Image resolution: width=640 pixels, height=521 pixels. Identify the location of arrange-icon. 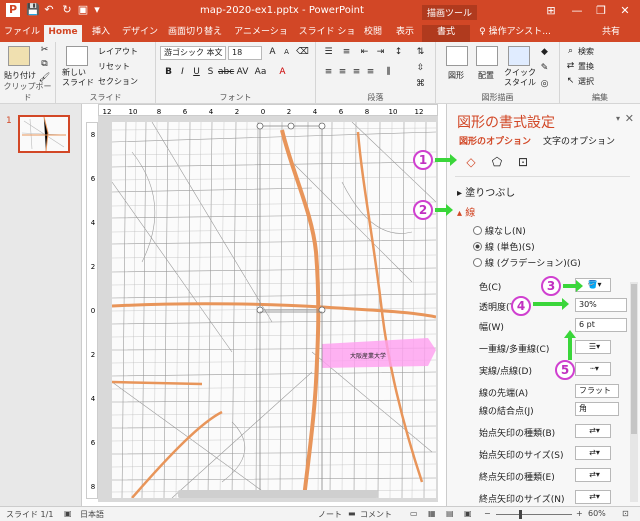
(487, 56).